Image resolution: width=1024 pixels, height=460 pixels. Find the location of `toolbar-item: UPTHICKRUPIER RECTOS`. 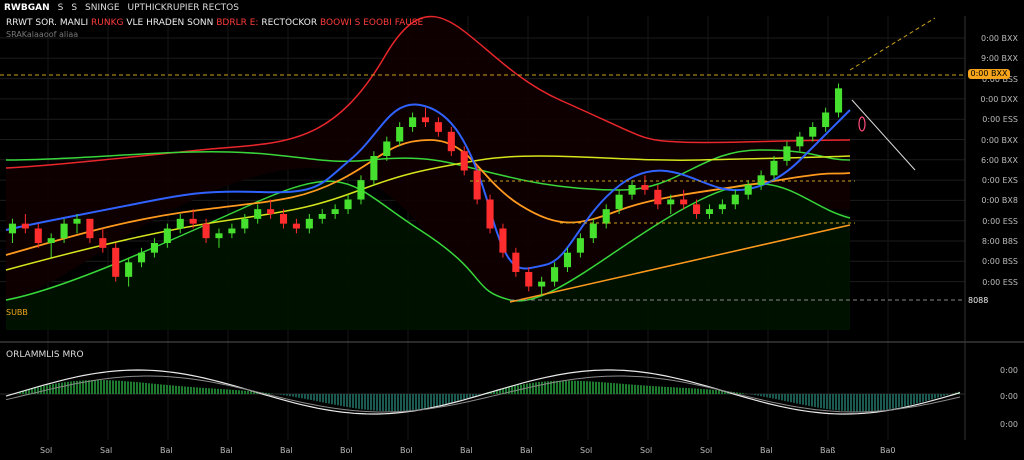

toolbar-item: UPTHICKRUPIER RECTOS is located at coordinates (183, 8).